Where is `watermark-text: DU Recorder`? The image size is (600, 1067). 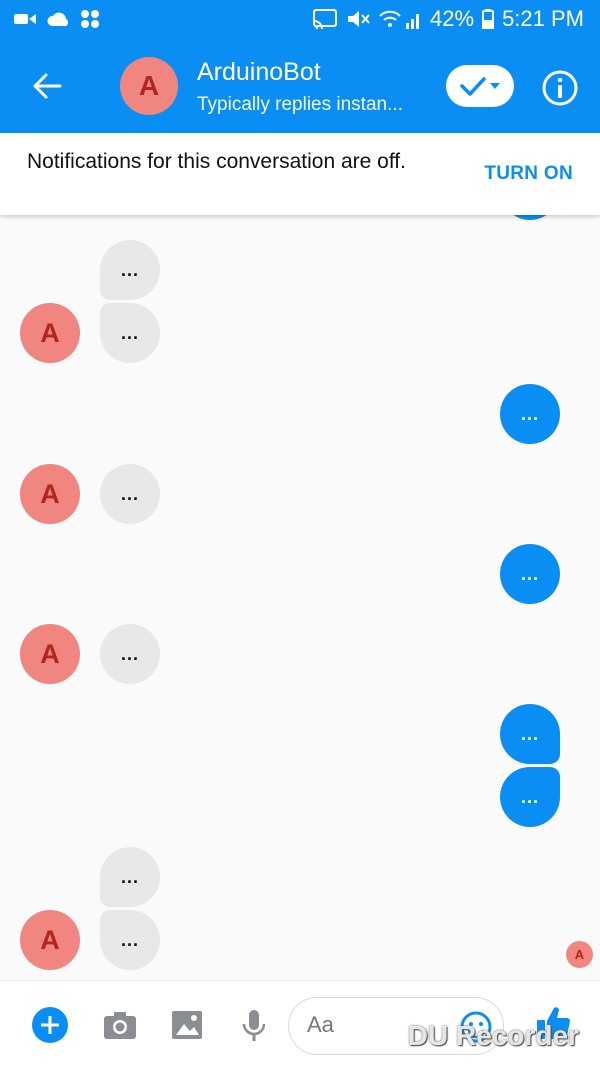
watermark-text: DU Recorder is located at coordinates (493, 1035).